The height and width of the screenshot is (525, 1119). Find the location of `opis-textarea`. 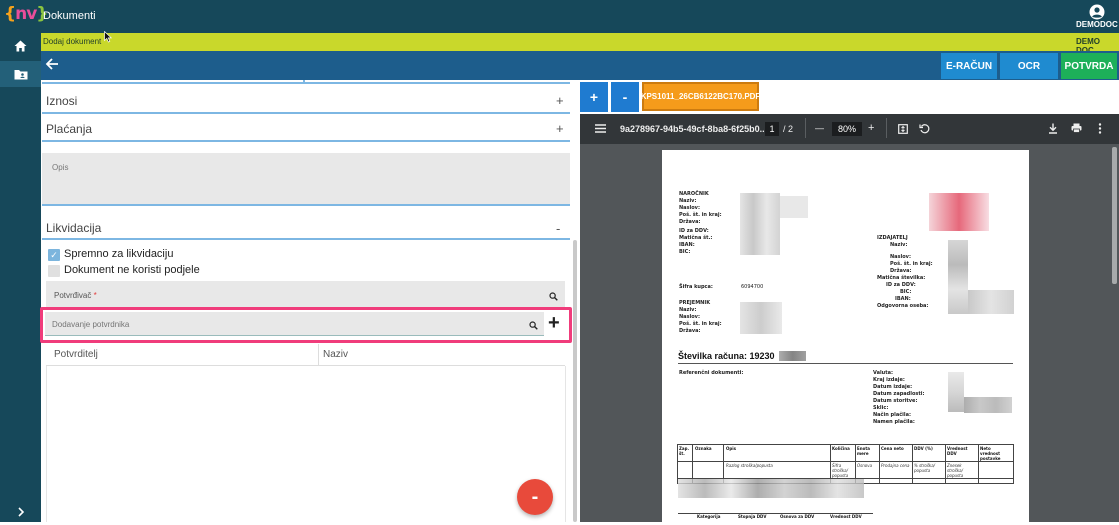

opis-textarea is located at coordinates (306, 179).